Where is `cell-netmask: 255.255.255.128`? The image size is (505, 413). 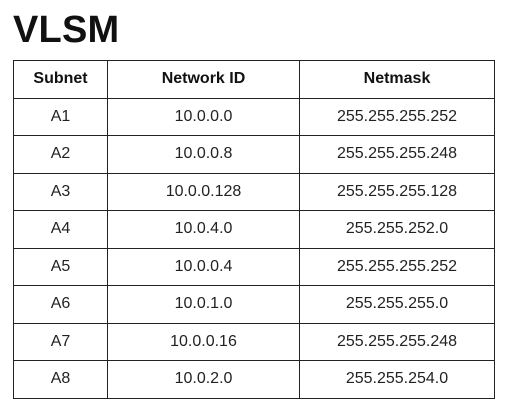
cell-netmask: 255.255.255.128 is located at coordinates (397, 191).